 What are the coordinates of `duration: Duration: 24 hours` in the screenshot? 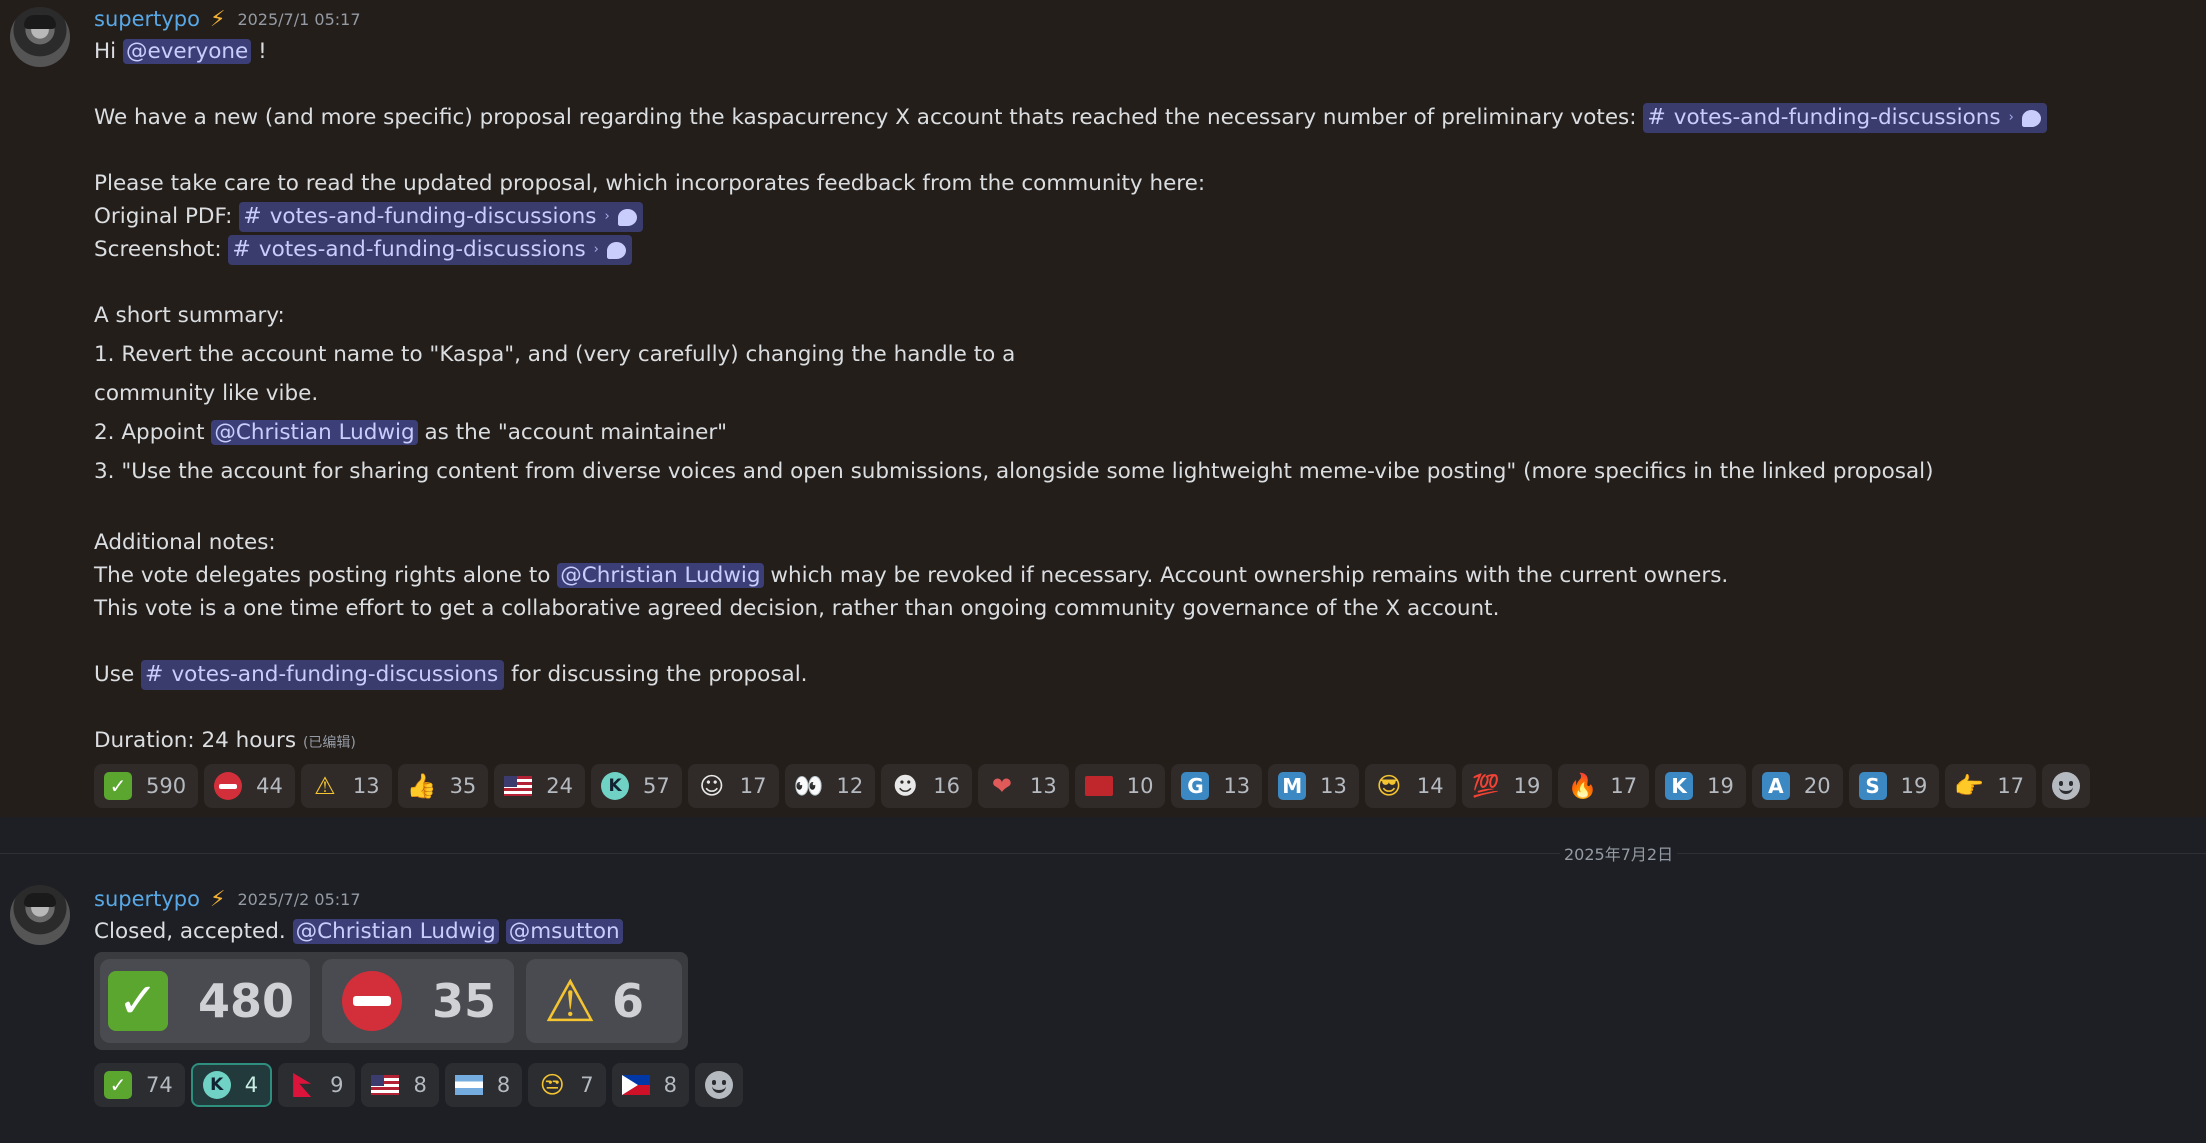 It's located at (198, 740).